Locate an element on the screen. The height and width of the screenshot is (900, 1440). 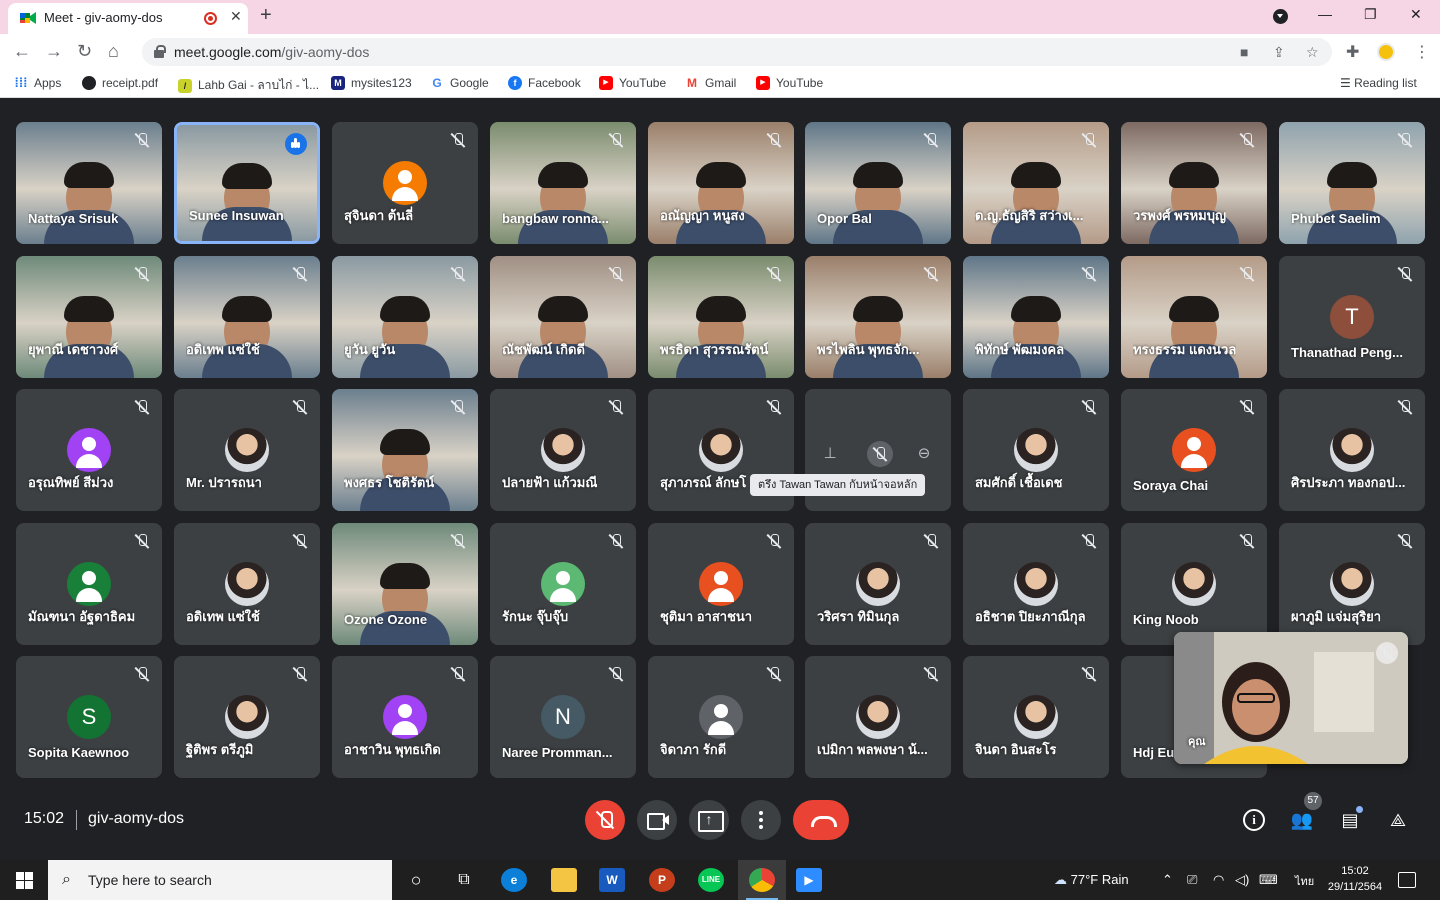
microphone-off-button is located at coordinates (605, 820).